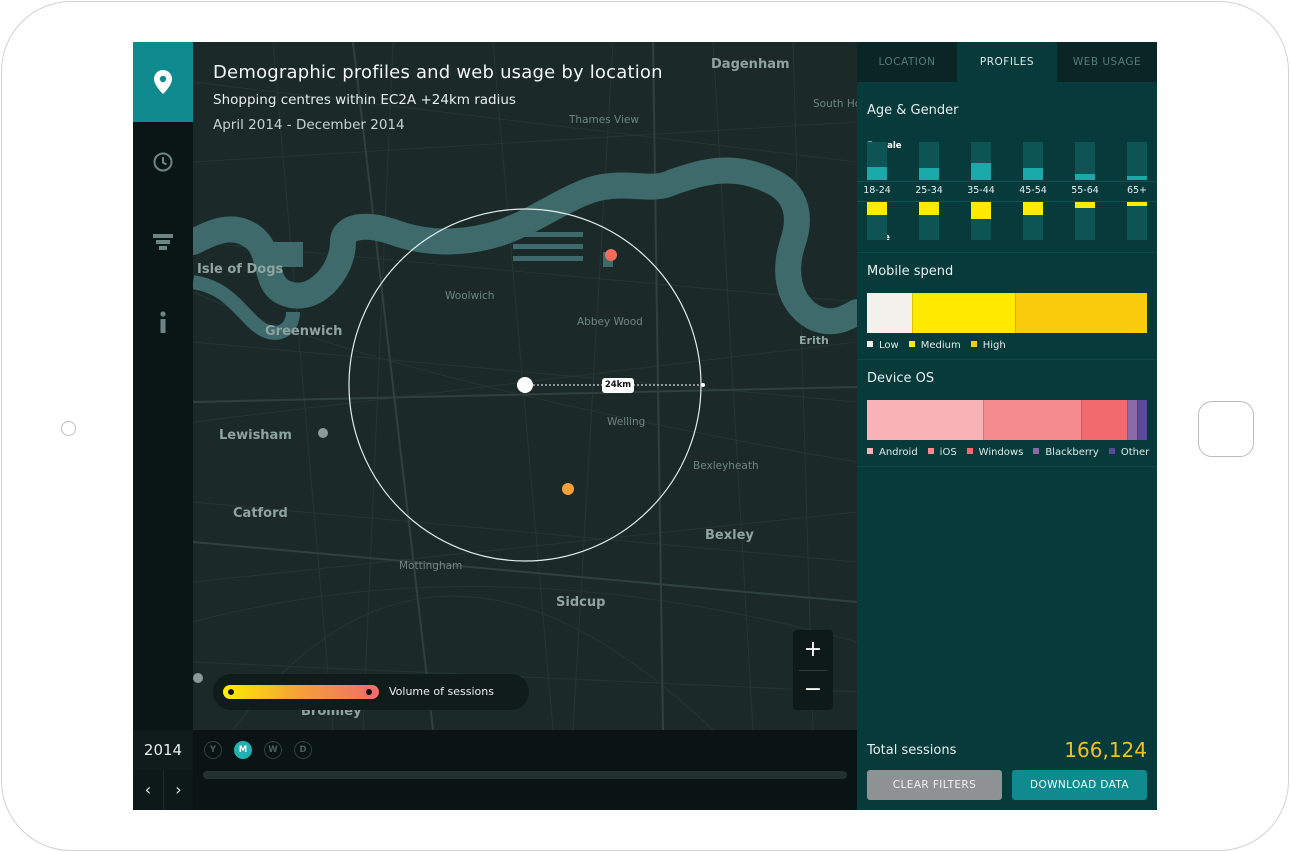  Describe the element at coordinates (260, 513) in the screenshot. I see `place-label: Catford` at that location.